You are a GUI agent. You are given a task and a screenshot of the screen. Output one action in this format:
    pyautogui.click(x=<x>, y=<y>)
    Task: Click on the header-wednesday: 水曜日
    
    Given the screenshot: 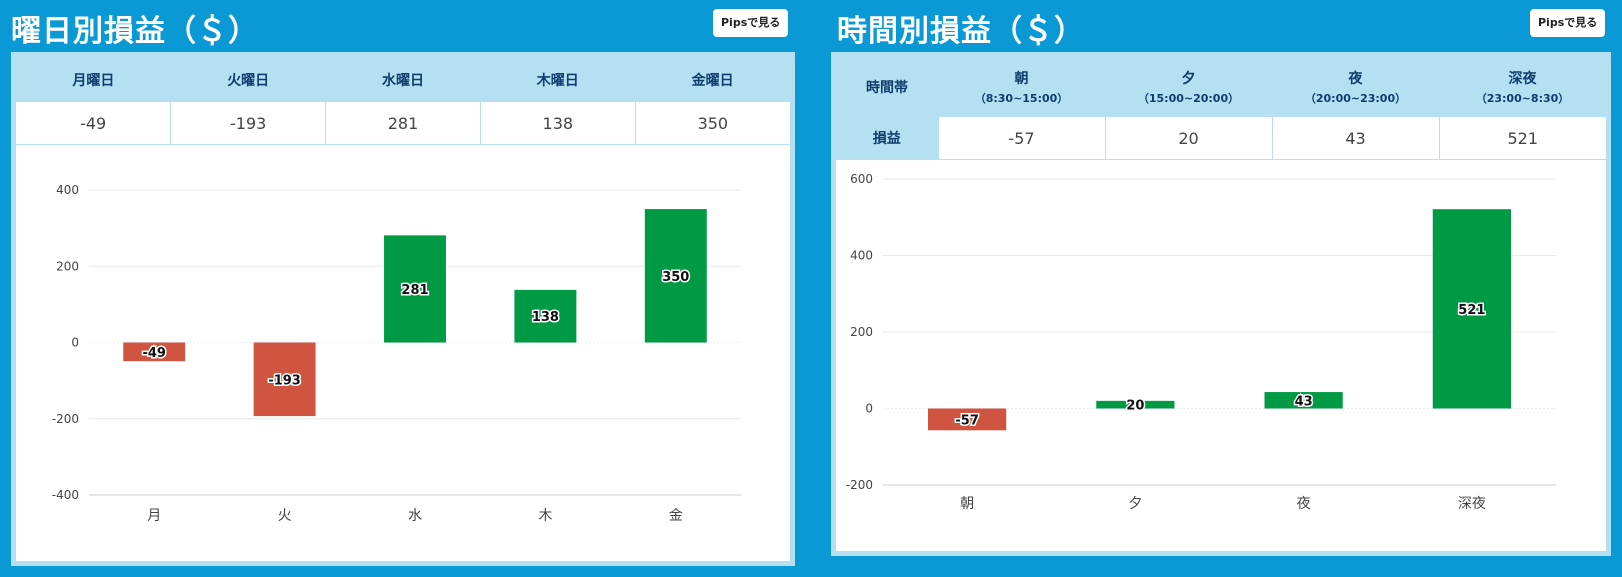 What is the action you would take?
    pyautogui.click(x=403, y=79)
    